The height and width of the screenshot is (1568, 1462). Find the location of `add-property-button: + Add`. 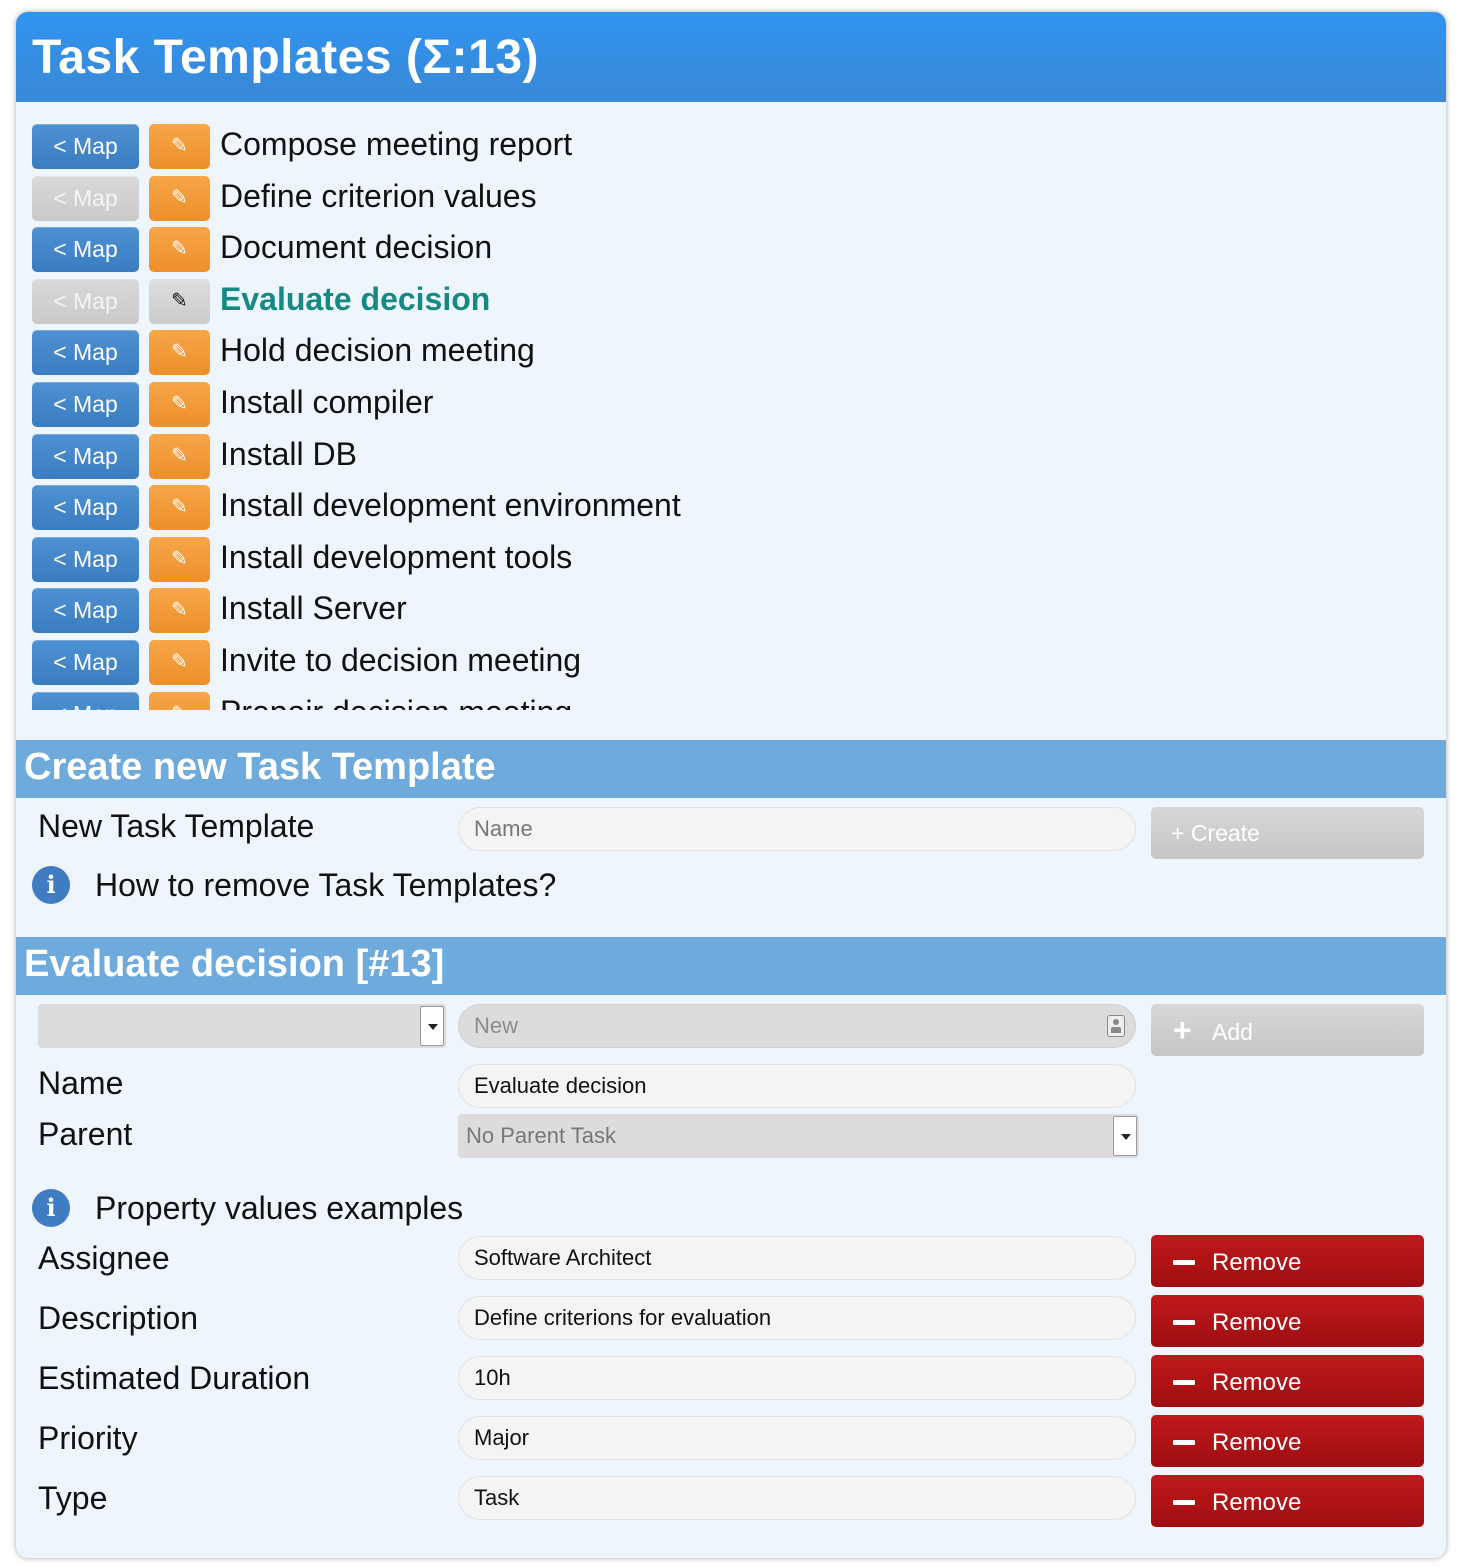

add-property-button: + Add is located at coordinates (1287, 1030).